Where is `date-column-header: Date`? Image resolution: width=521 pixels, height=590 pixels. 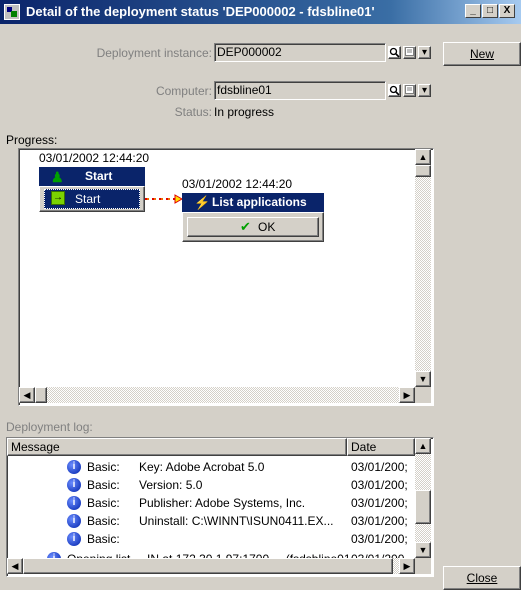
date-column-header: Date is located at coordinates (381, 447).